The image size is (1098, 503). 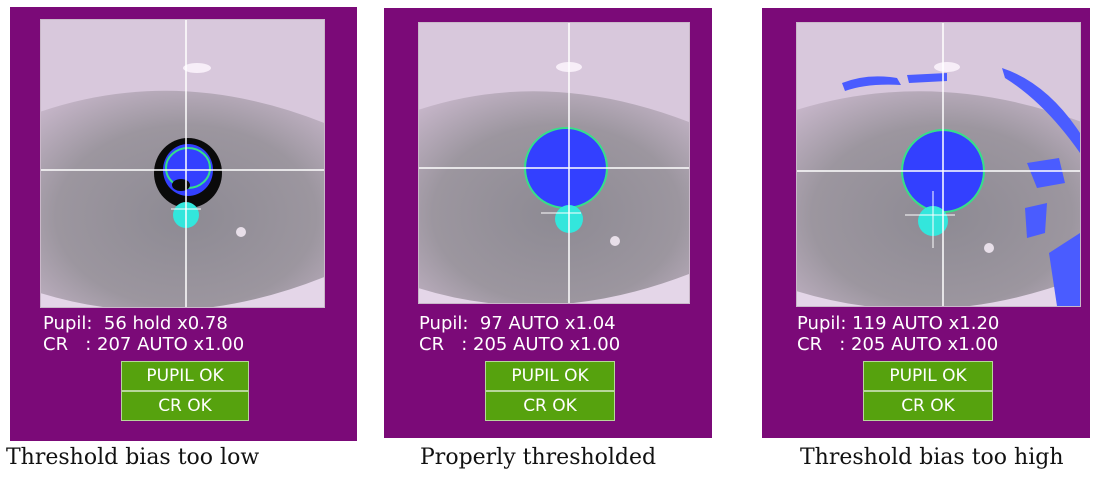 I want to click on pupil-readout: Pupil: 97 AUTO x1.04, so click(x=517, y=323).